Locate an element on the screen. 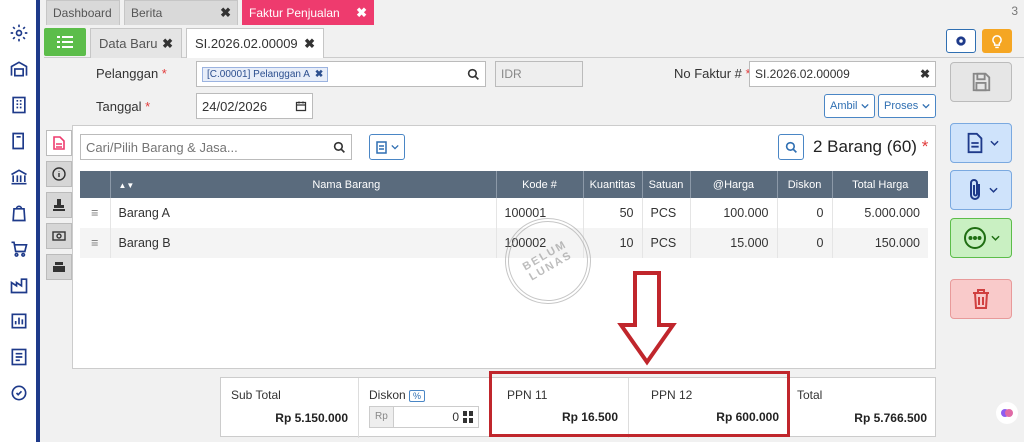 The image size is (1024, 442). item-search-field is located at coordinates (216, 147).